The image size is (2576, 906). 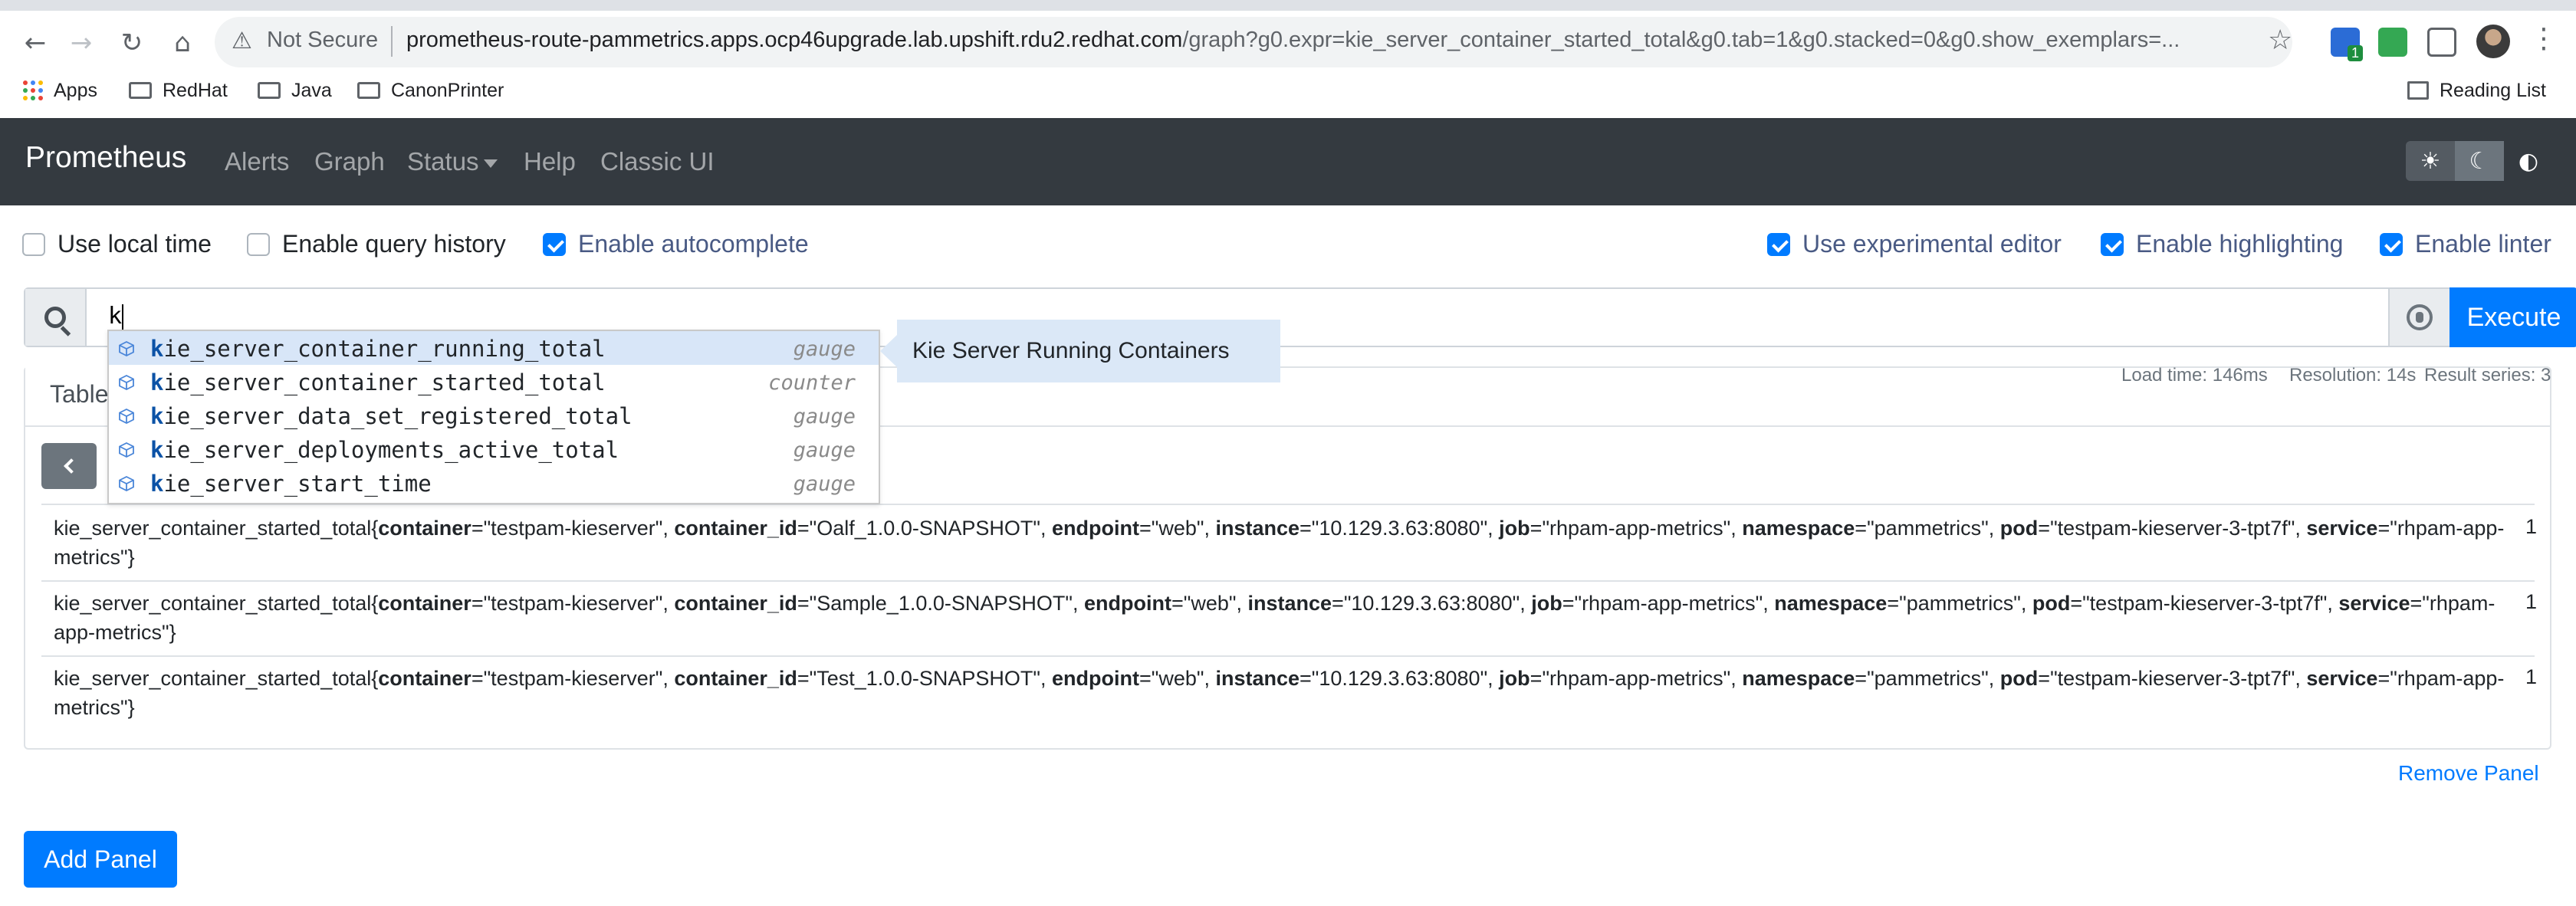 I want to click on browser-menu-icon: ⋮, so click(x=2544, y=38).